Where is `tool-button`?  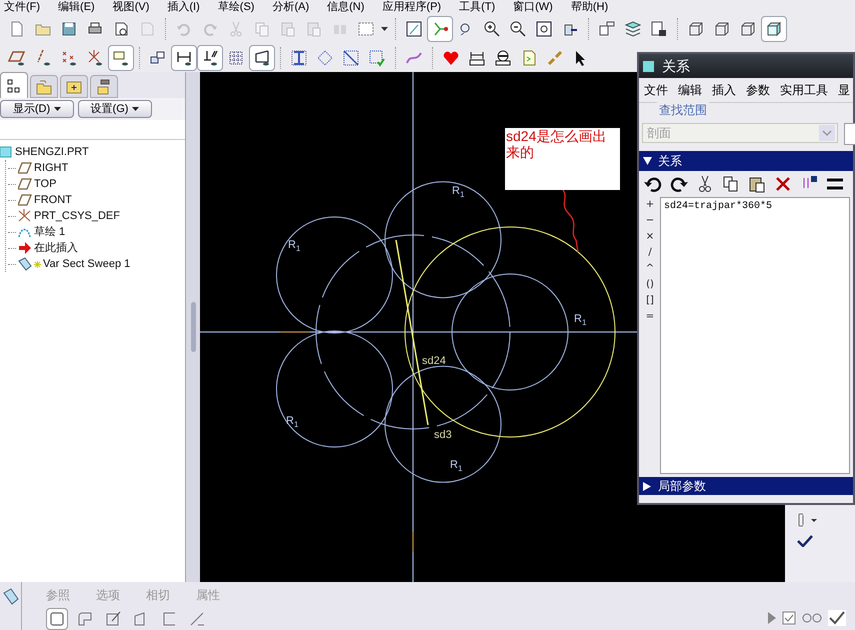
tool-button is located at coordinates (57, 619).